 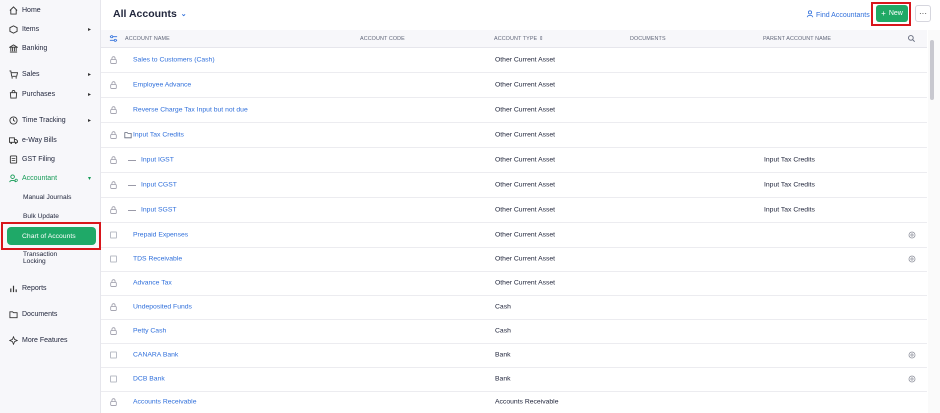 What do you see at coordinates (160, 235) in the screenshot?
I see `account-name-link: Prepaid Expenses` at bounding box center [160, 235].